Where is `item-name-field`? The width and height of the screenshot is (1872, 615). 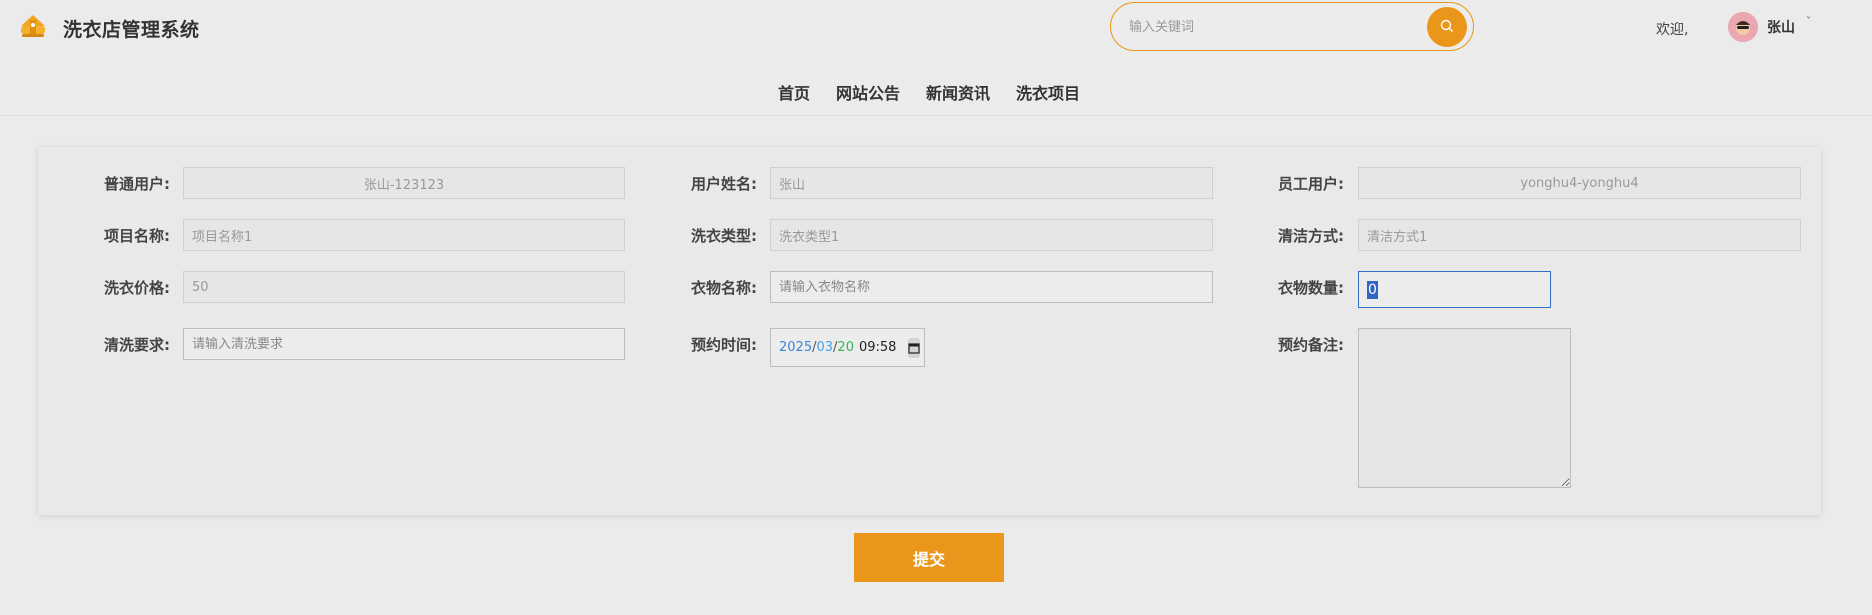
item-name-field is located at coordinates (404, 235).